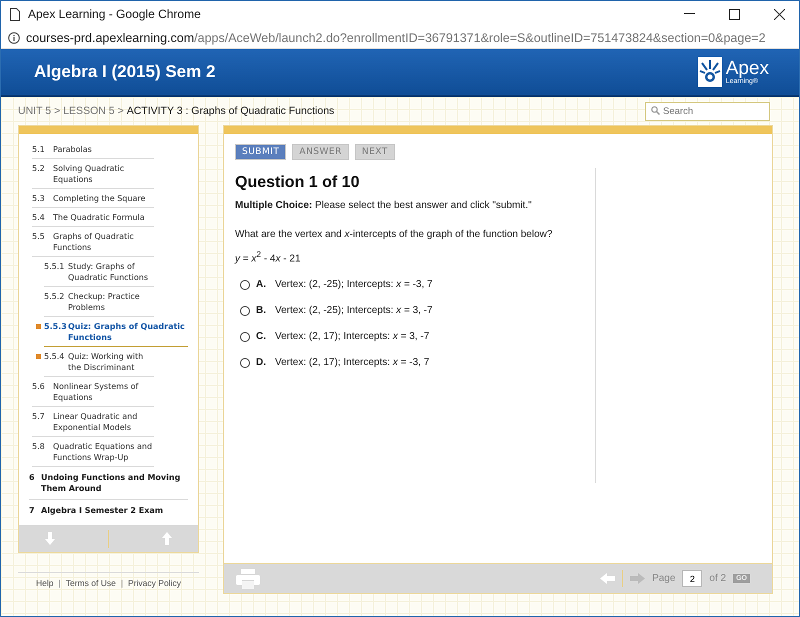  What do you see at coordinates (93, 217) in the screenshot?
I see `outline-item: 5.4 The Quadratic Formula` at bounding box center [93, 217].